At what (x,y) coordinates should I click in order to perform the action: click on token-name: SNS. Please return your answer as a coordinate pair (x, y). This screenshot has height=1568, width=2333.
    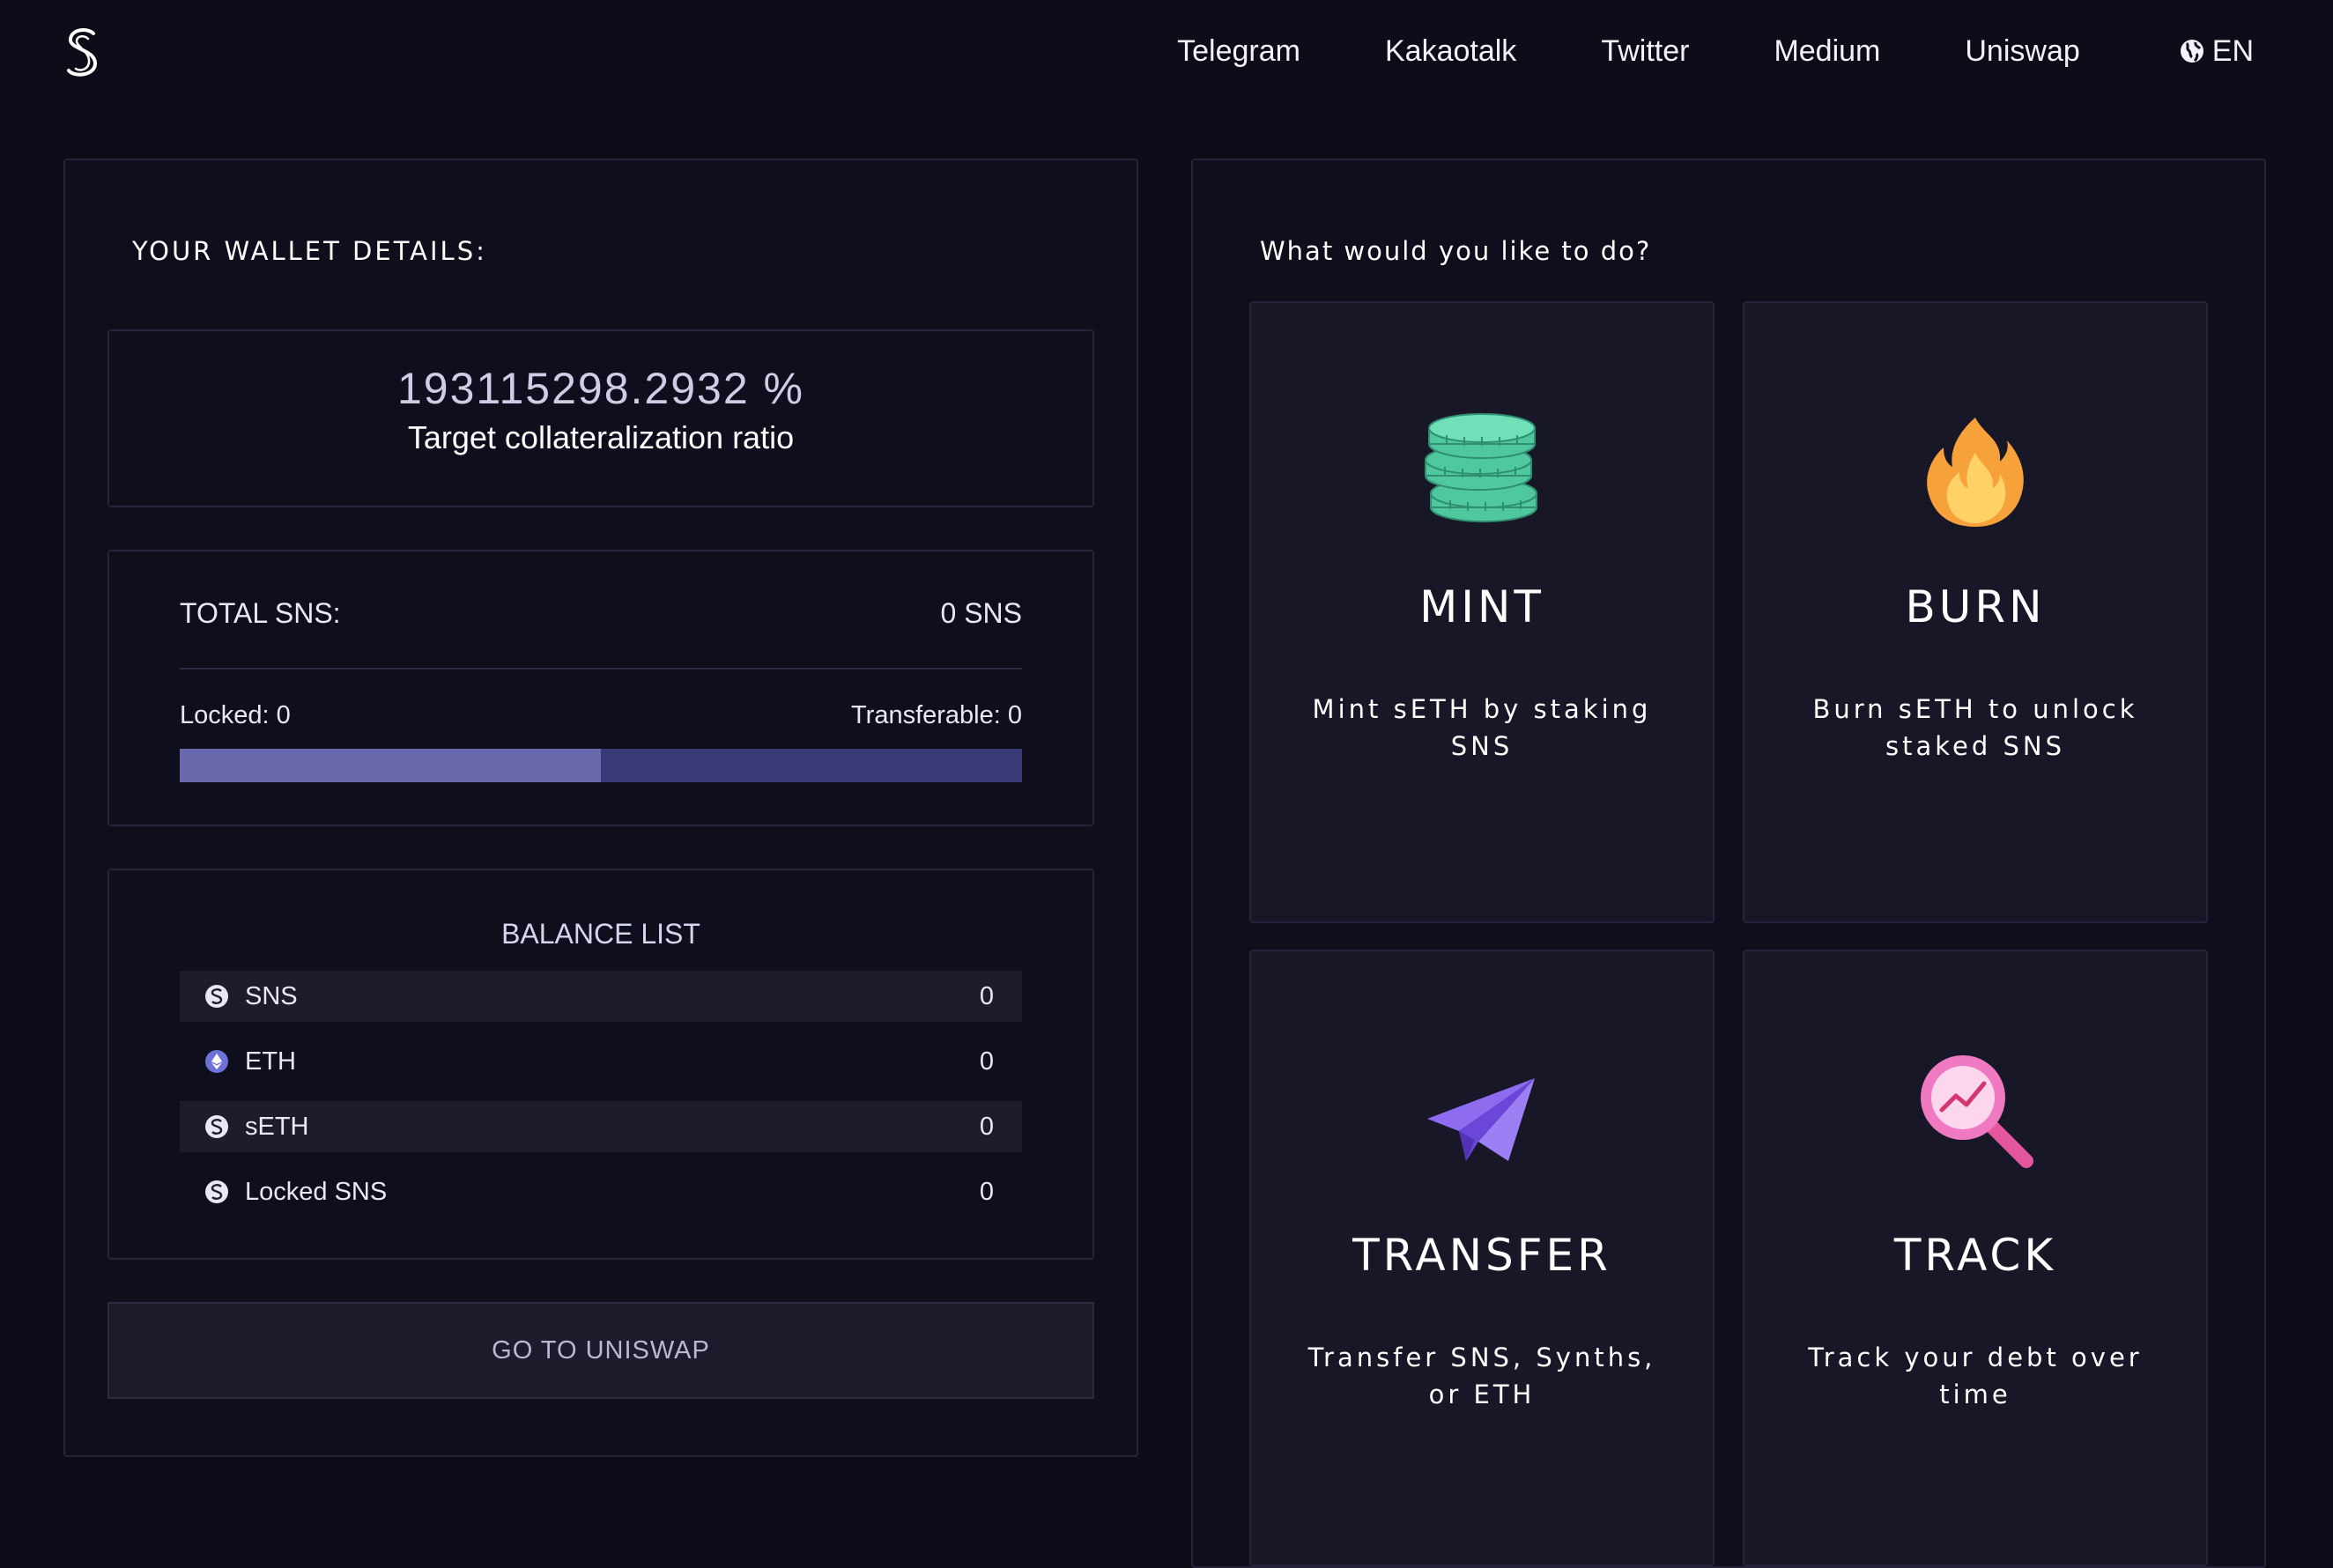
    Looking at the image, I should click on (271, 995).